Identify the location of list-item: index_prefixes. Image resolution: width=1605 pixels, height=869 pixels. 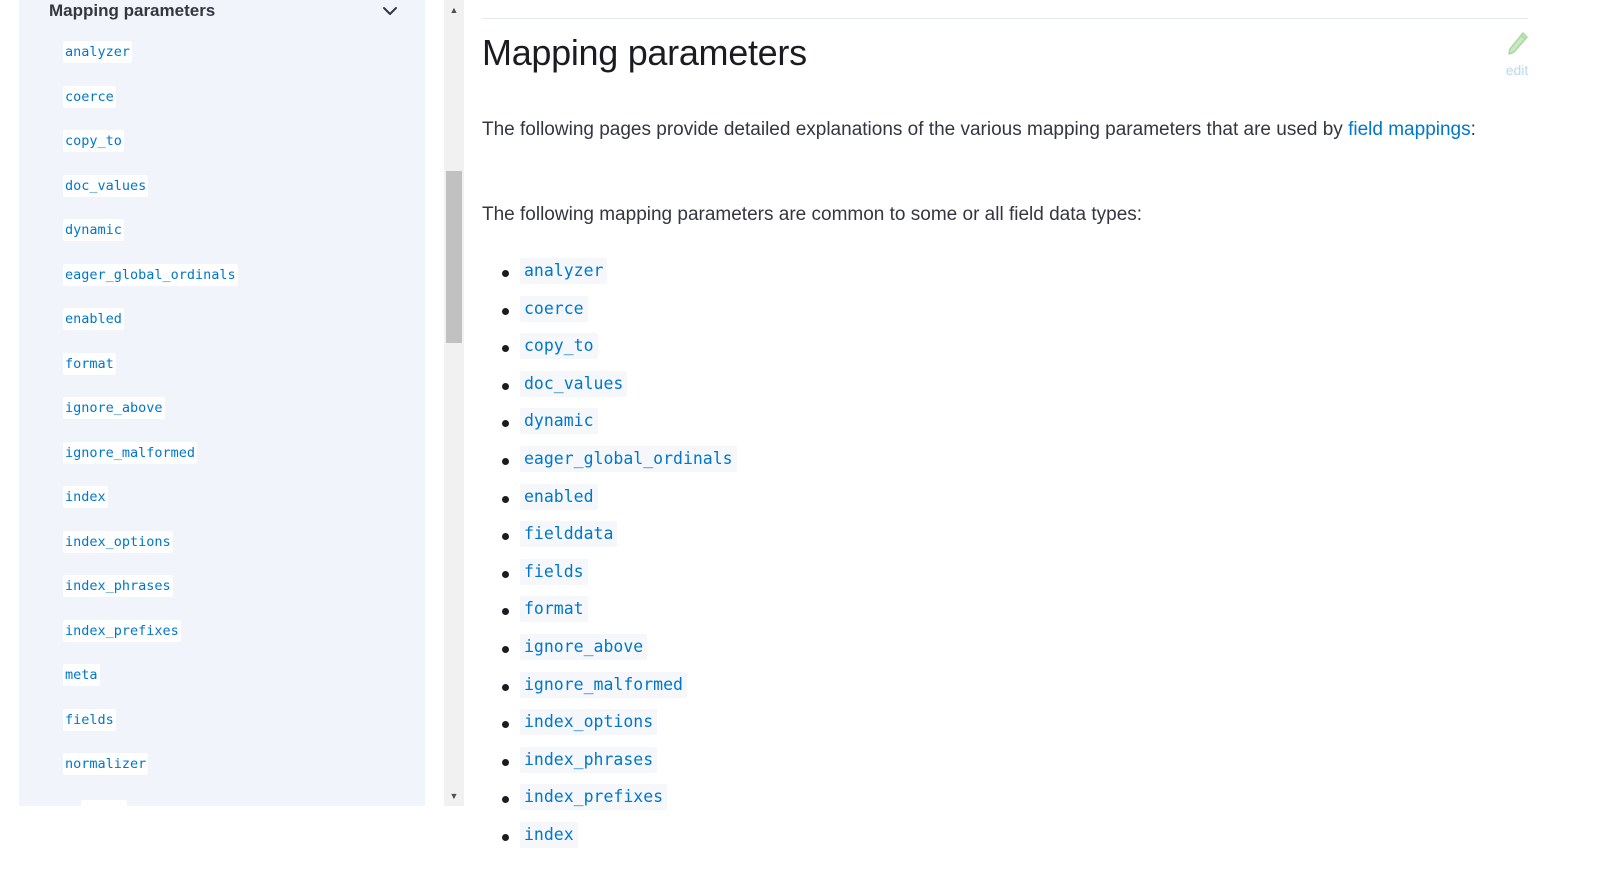
(609, 803).